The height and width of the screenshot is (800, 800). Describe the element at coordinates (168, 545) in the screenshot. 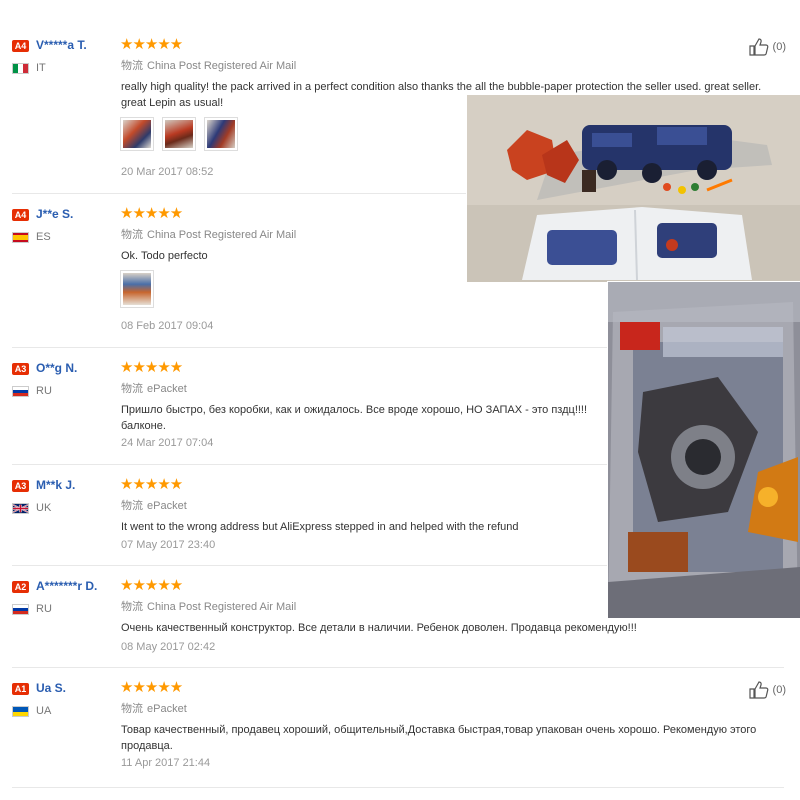

I see `review-date: 07 May 2017 23:40` at that location.